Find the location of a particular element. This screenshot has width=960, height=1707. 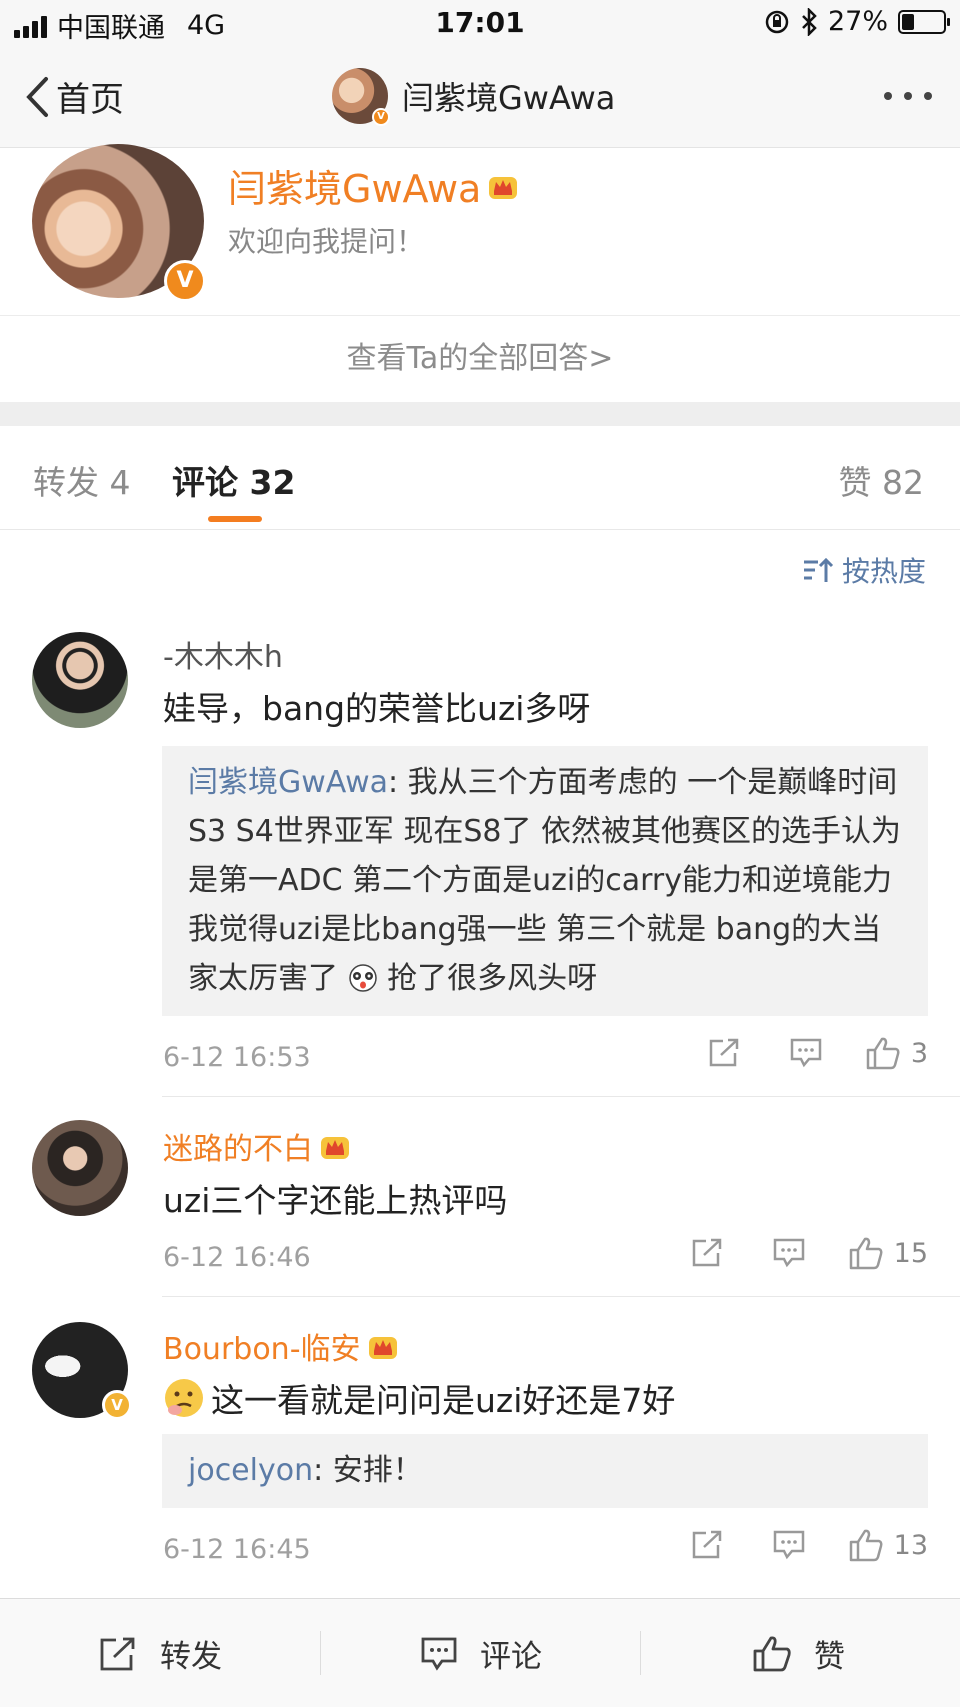

nav-avatar: V is located at coordinates (361, 97).